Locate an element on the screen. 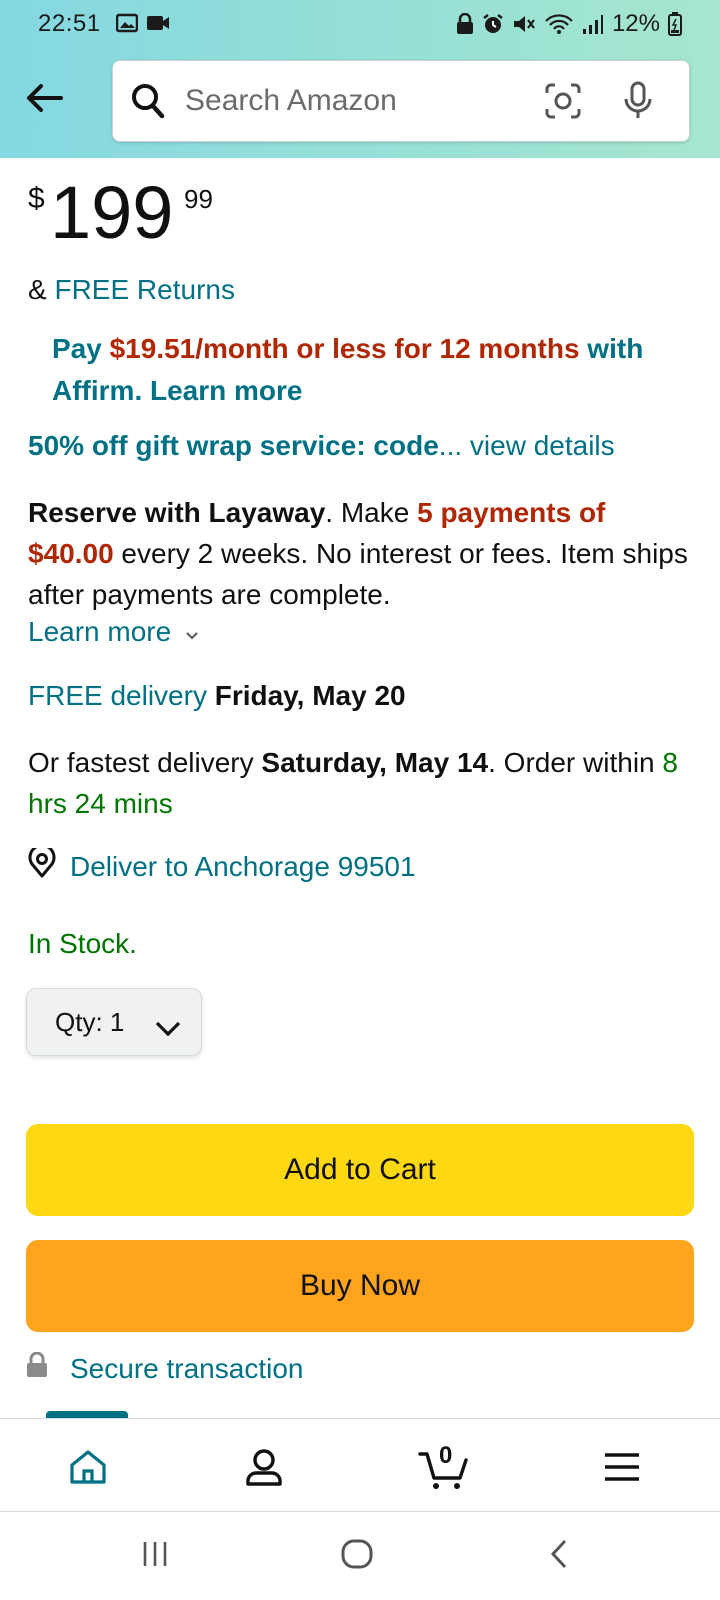  free-delivery-date: Friday, May 20 is located at coordinates (310, 695).